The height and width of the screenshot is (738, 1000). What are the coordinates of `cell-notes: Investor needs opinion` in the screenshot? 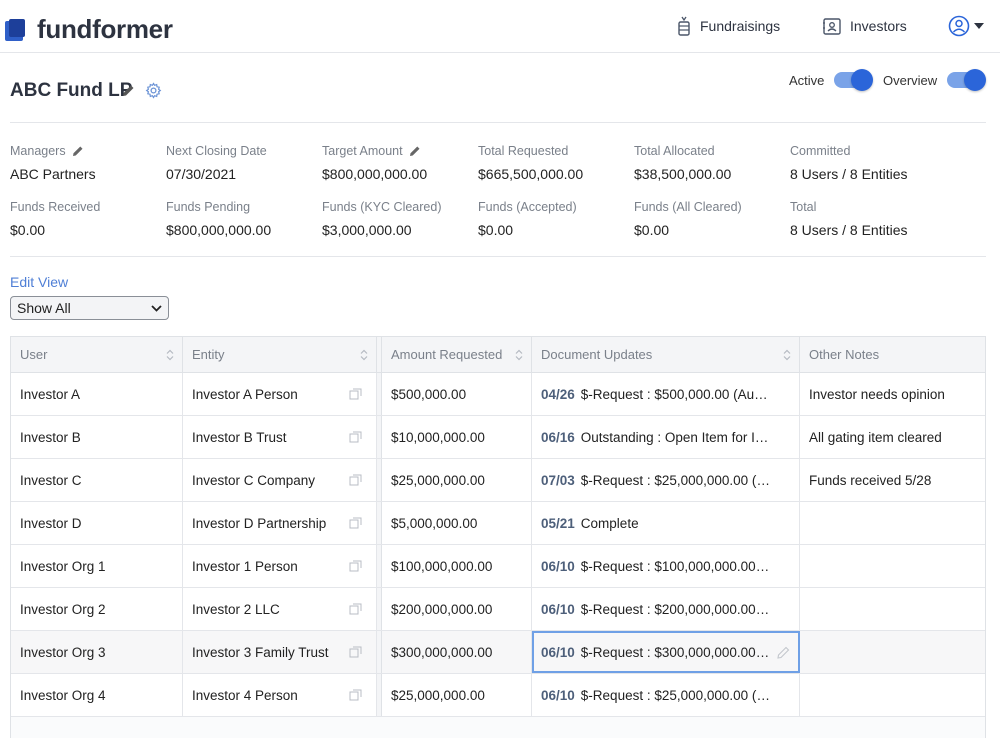 It's located at (892, 394).